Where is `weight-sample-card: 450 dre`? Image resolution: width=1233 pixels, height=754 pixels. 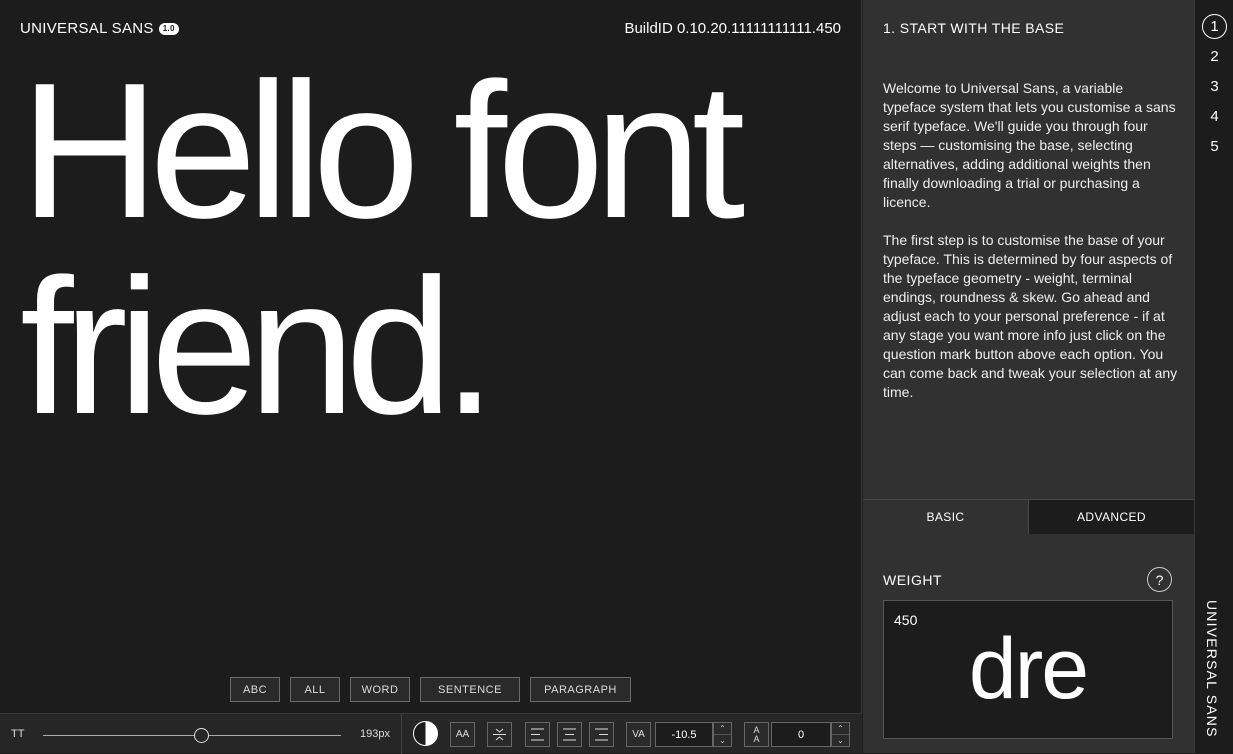 weight-sample-card: 450 dre is located at coordinates (1028, 669).